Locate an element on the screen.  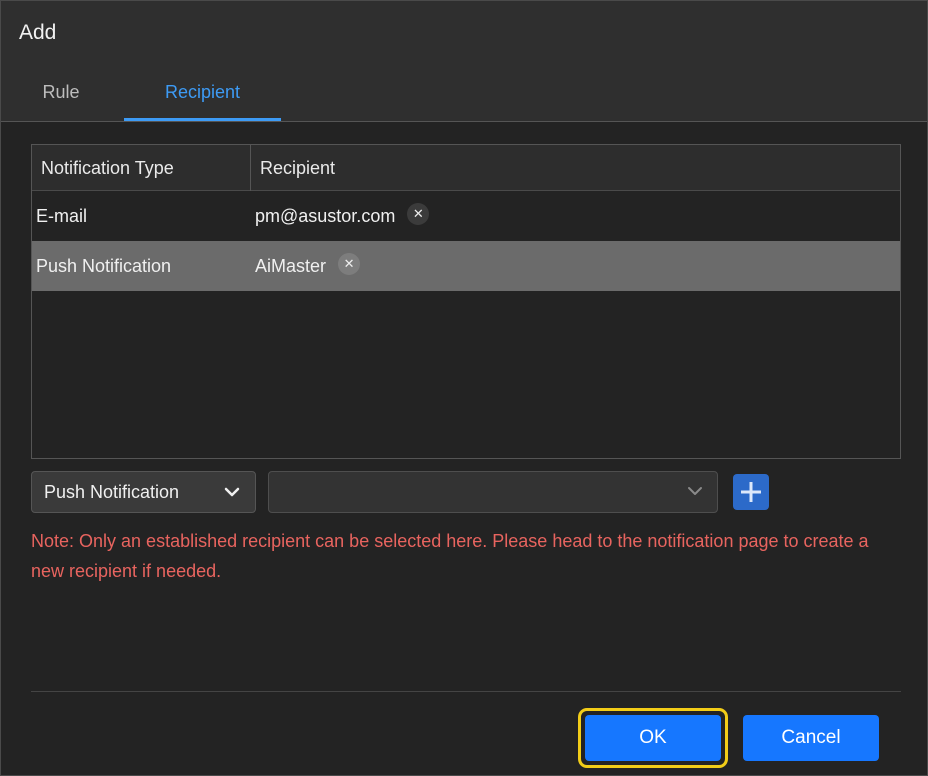
recipient-select is located at coordinates (493, 492).